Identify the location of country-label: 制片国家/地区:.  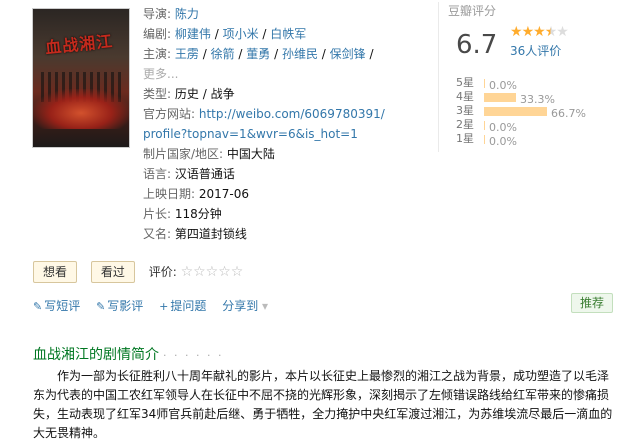
(183, 154).